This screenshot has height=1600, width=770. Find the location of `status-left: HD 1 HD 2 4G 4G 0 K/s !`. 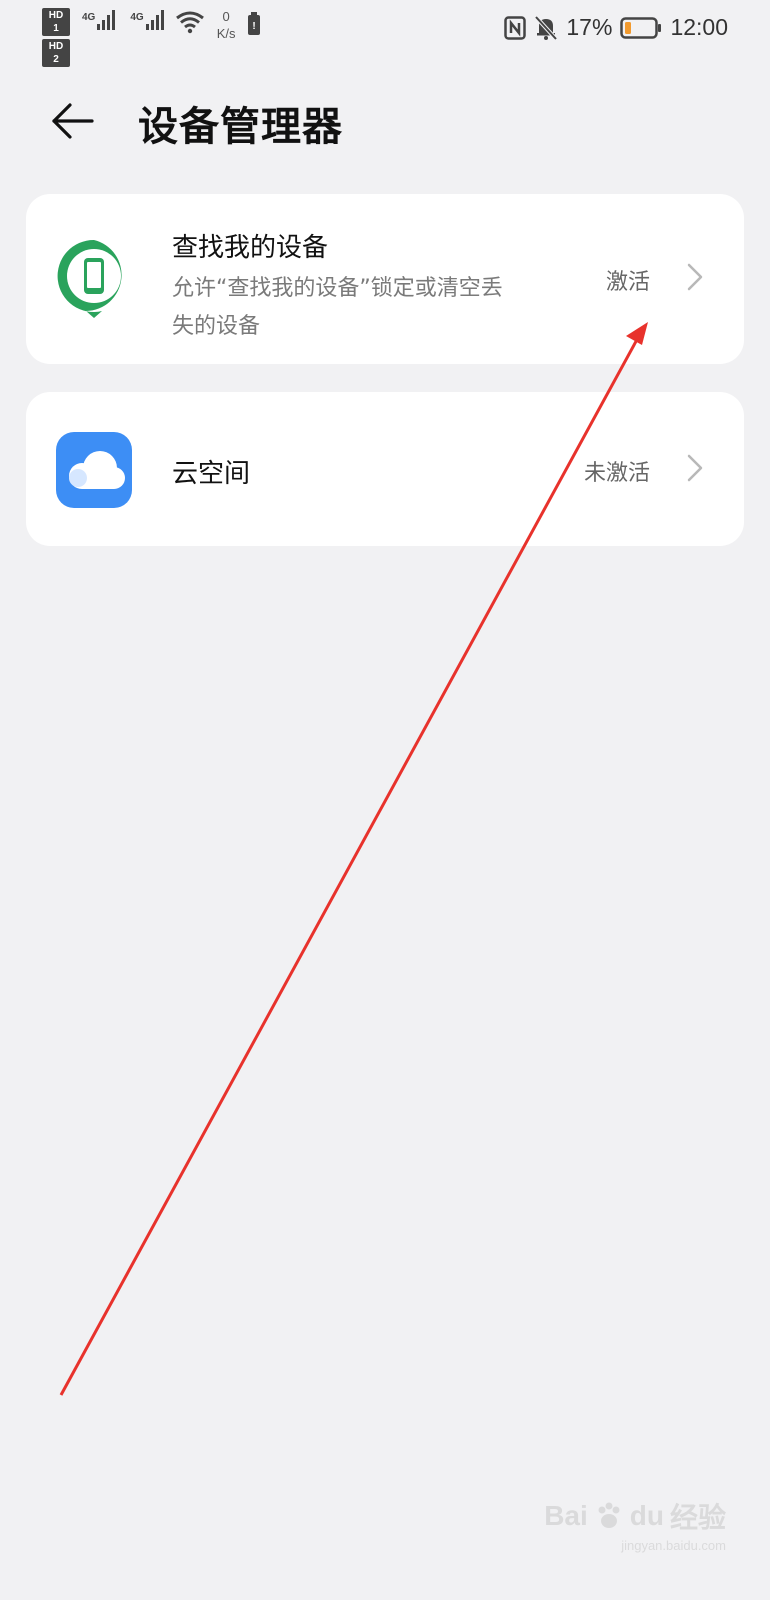

status-left: HD 1 HD 2 4G 4G 0 K/s ! is located at coordinates (151, 37).